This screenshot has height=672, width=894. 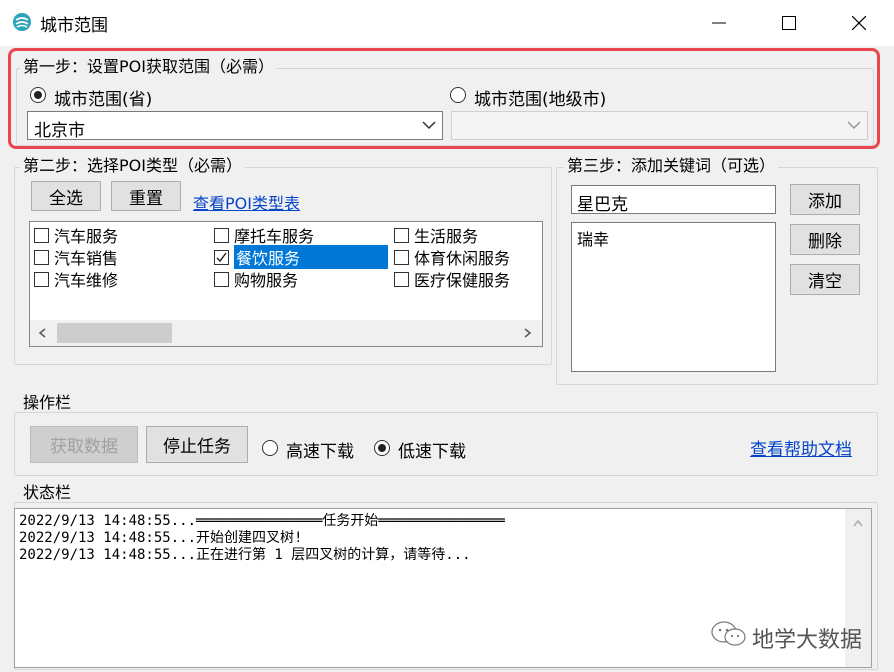 I want to click on checkbox-checked, so click(x=221, y=257).